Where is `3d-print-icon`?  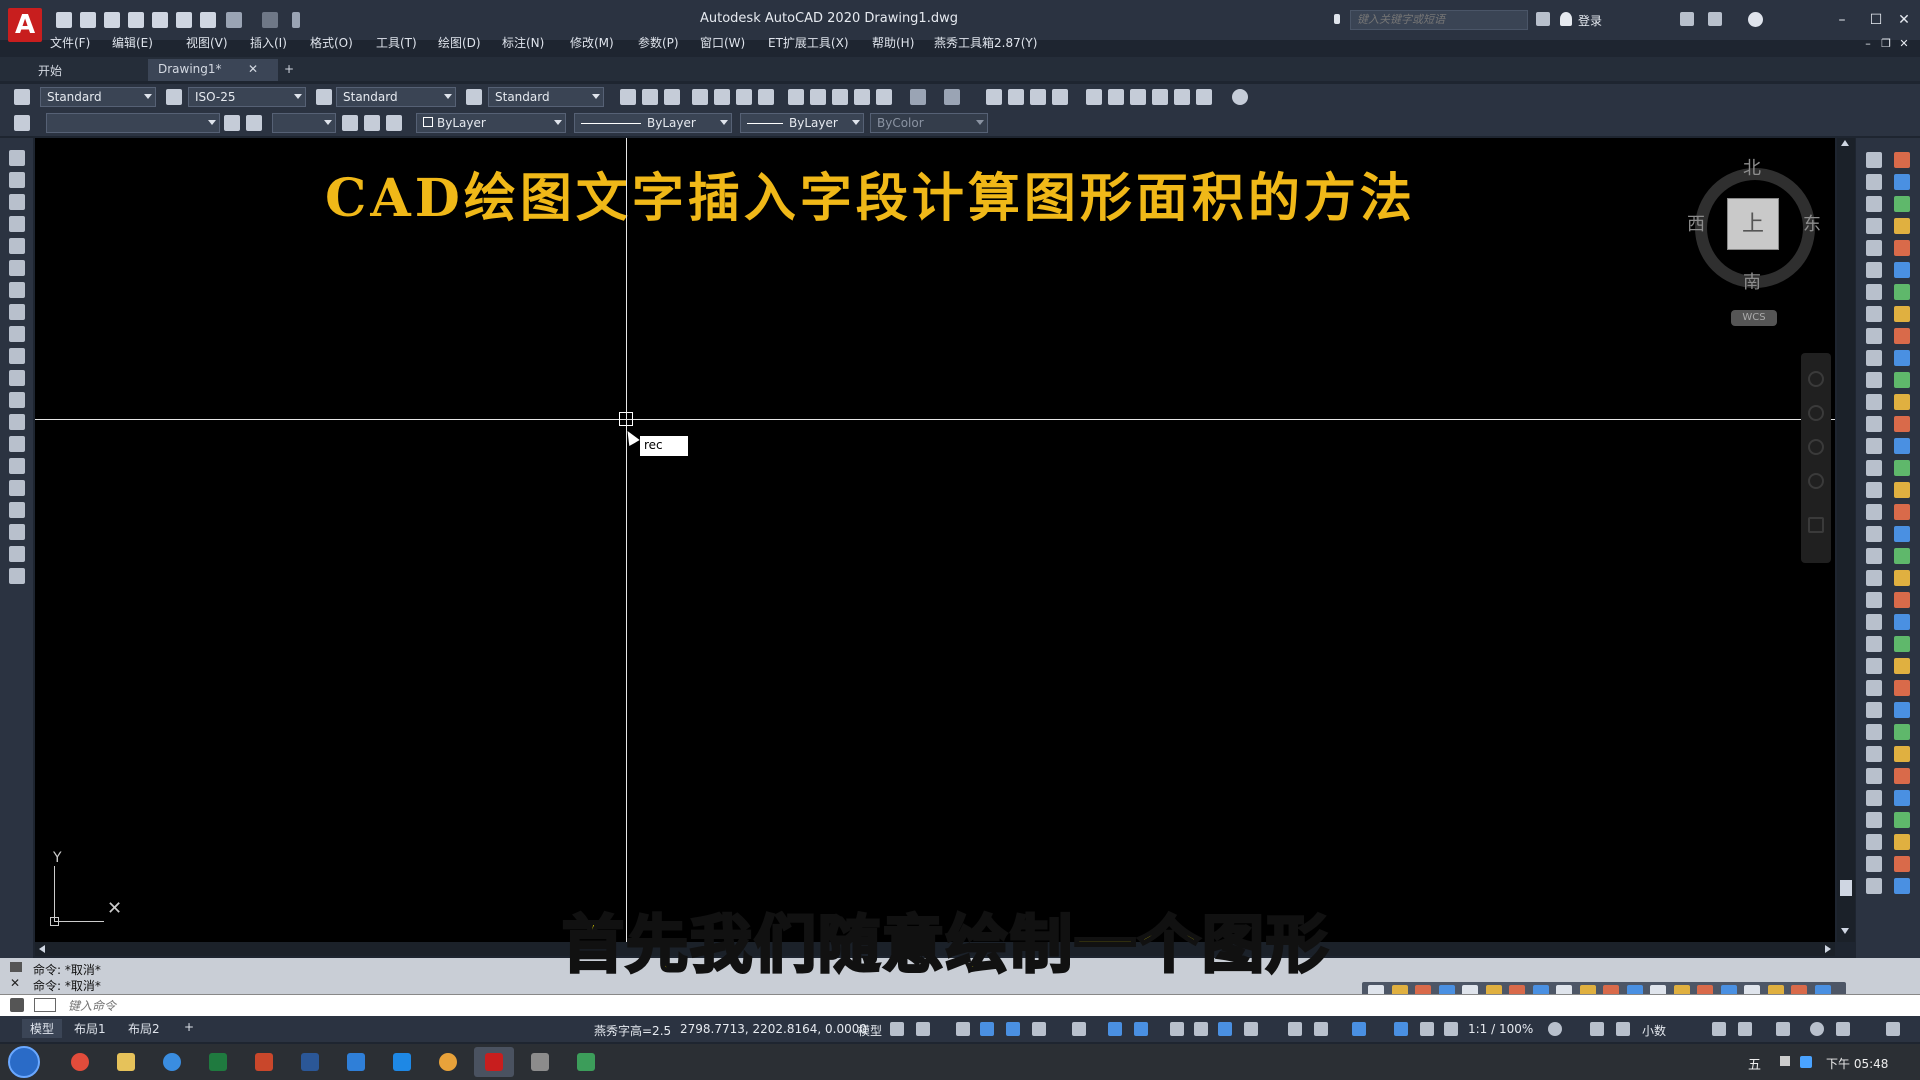 3d-print-icon is located at coordinates (766, 97).